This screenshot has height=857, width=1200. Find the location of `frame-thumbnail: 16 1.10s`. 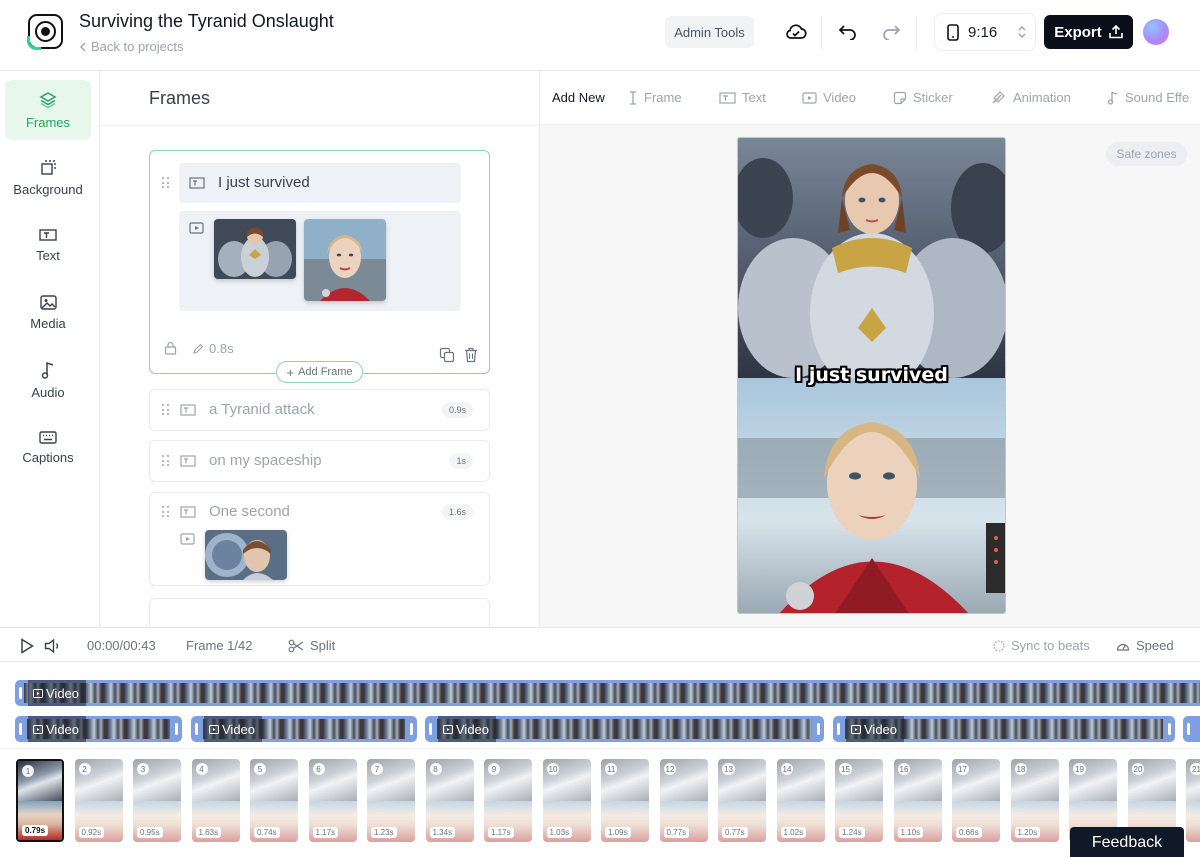

frame-thumbnail: 16 1.10s is located at coordinates (917, 800).